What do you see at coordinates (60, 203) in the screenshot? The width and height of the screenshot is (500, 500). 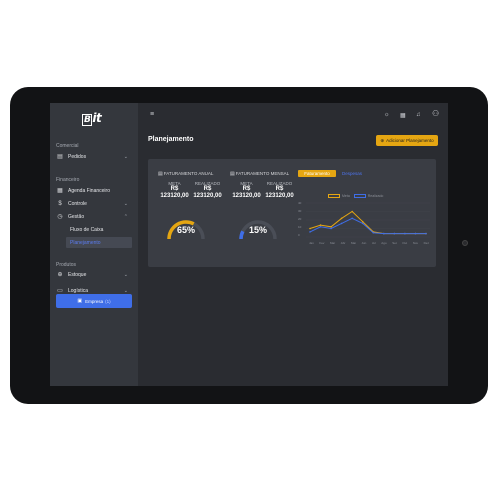 I see `dollar-icon: $` at bounding box center [60, 203].